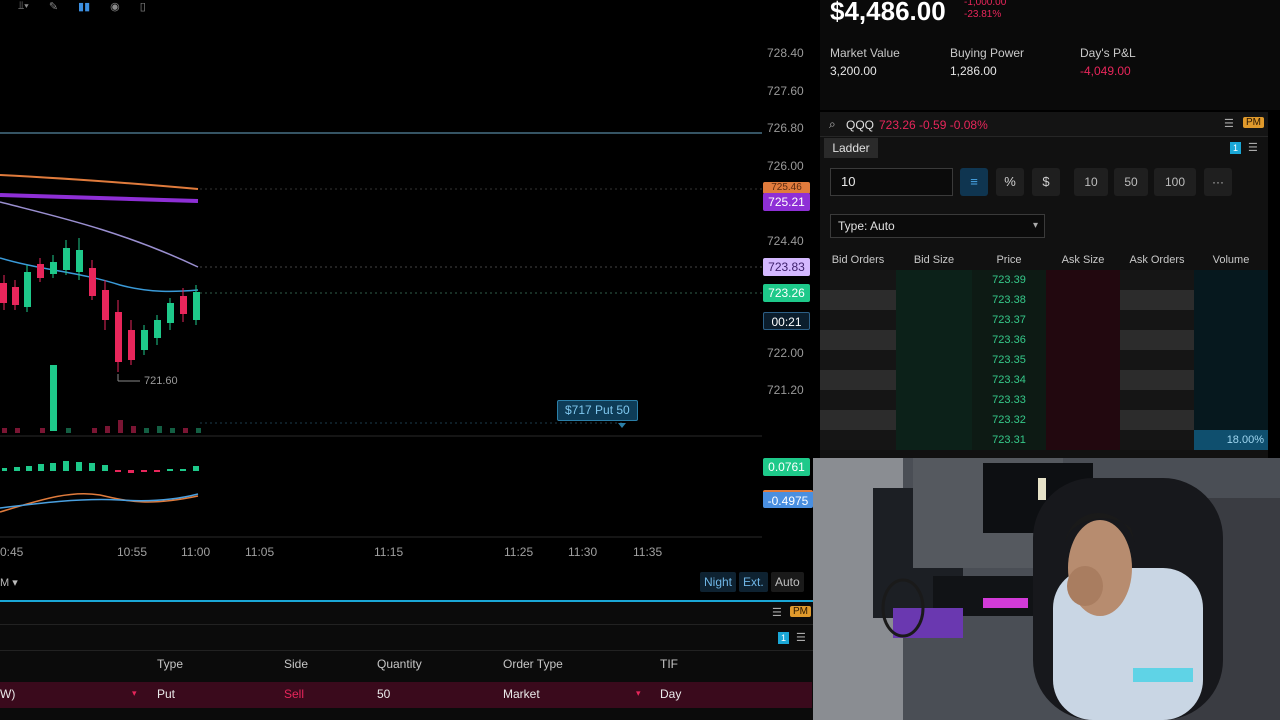  What do you see at coordinates (79, 261) in the screenshot?
I see `candle` at bounding box center [79, 261].